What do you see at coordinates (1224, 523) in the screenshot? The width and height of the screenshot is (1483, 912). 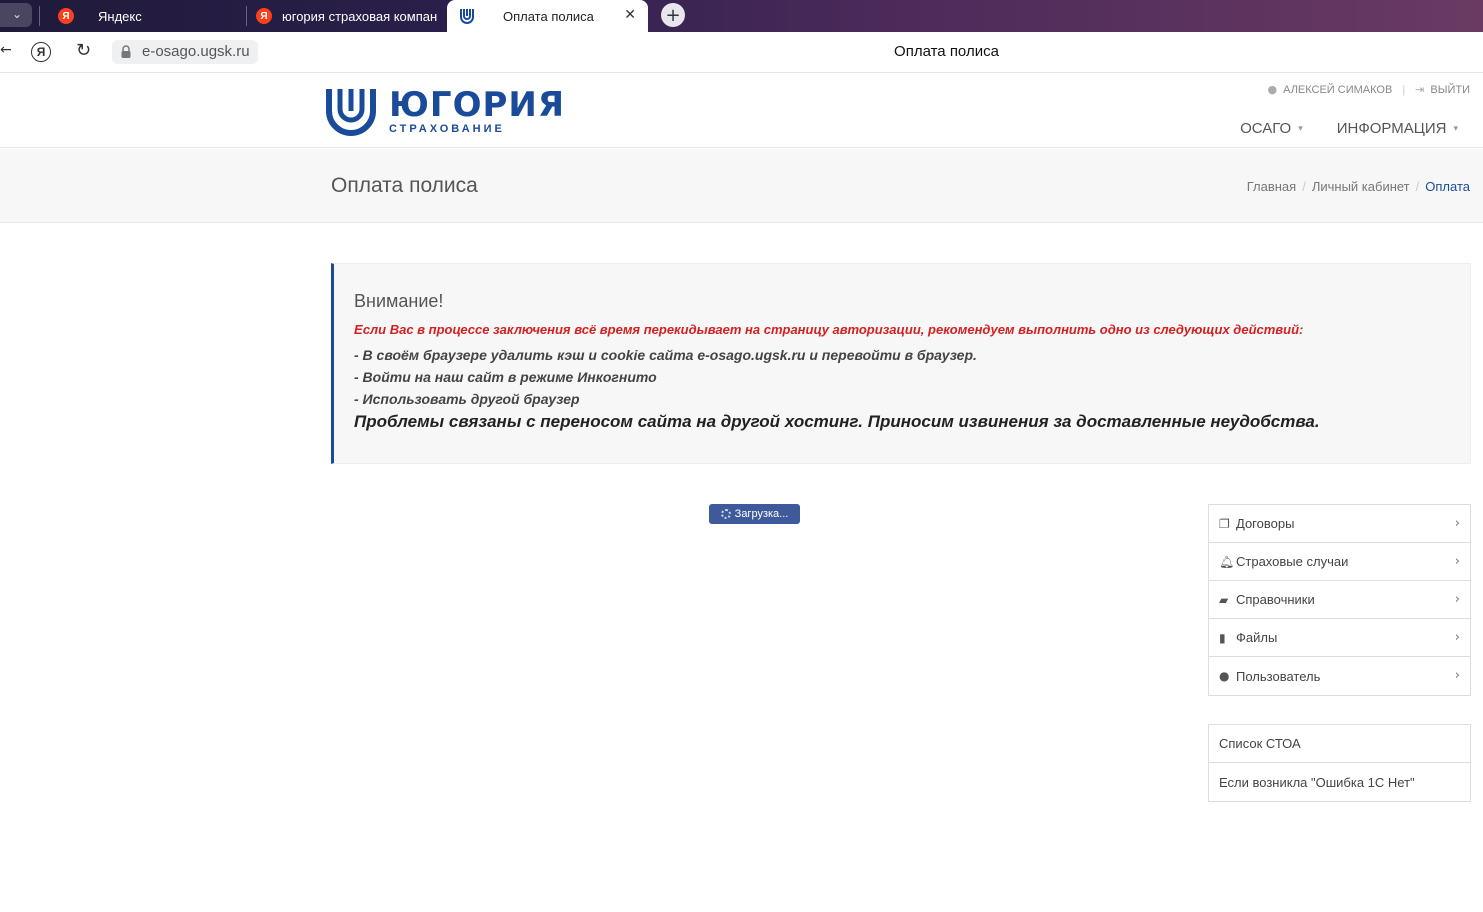 I see `copy-icon: ❐` at bounding box center [1224, 523].